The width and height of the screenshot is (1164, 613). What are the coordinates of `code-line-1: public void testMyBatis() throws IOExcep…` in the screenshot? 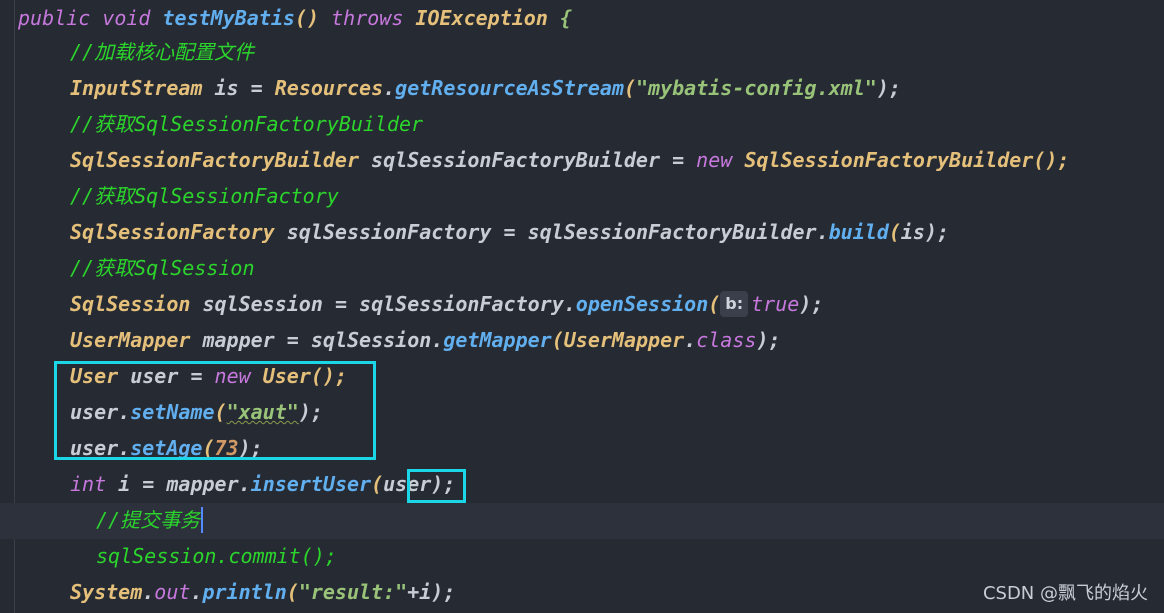 It's located at (295, 18).